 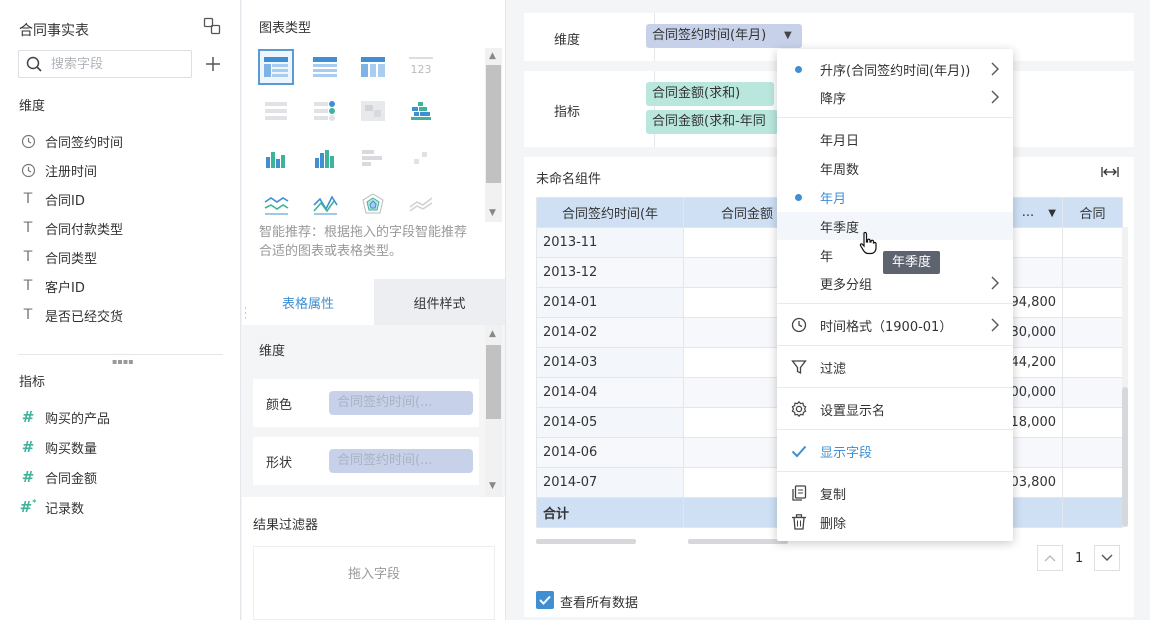 What do you see at coordinates (65, 201) in the screenshot?
I see `field-label: 合同ID` at bounding box center [65, 201].